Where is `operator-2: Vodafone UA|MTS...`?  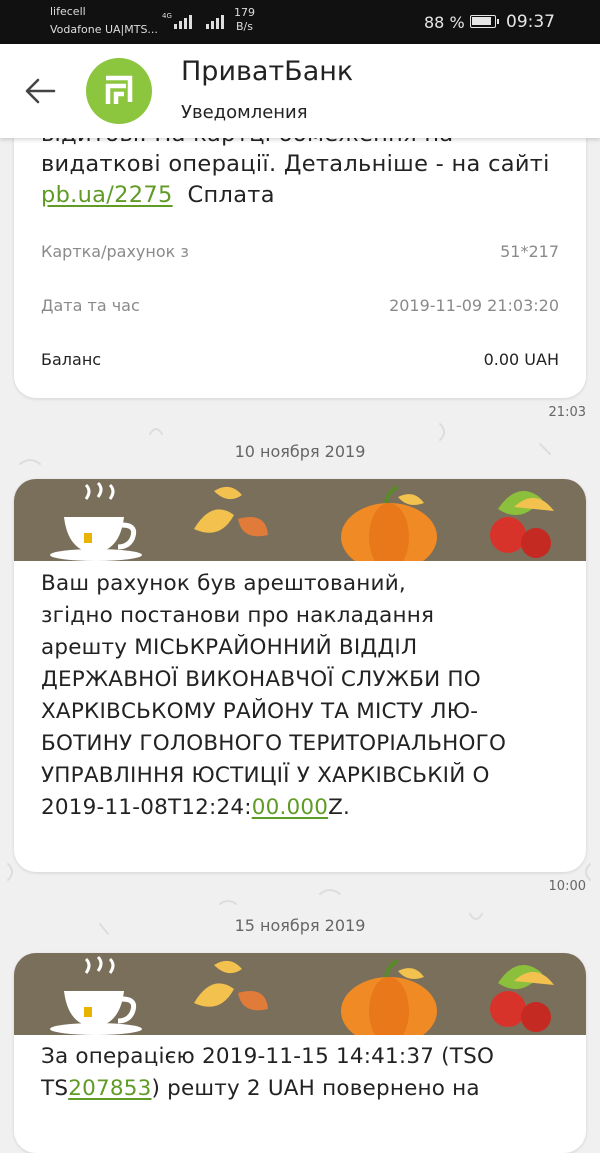
operator-2: Vodafone UA|MTS... is located at coordinates (104, 29).